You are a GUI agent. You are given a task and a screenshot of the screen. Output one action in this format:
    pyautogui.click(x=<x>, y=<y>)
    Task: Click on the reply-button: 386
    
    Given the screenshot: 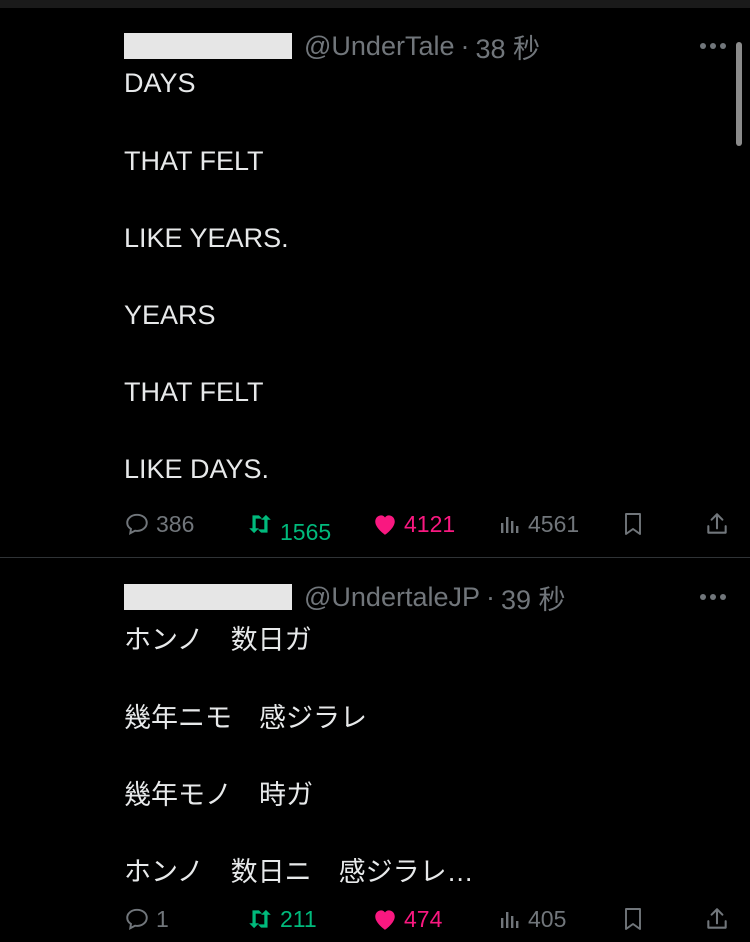 What is the action you would take?
    pyautogui.click(x=159, y=524)
    